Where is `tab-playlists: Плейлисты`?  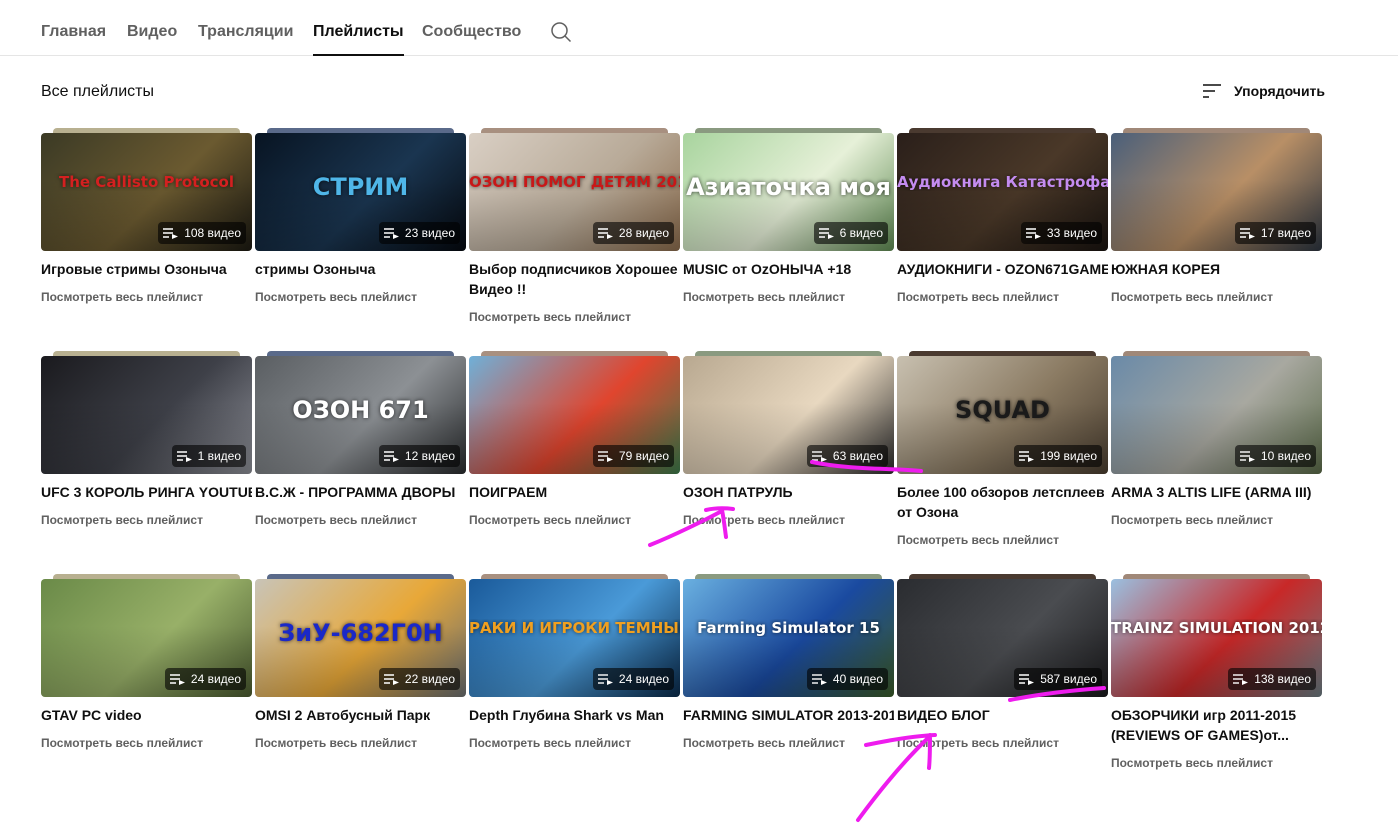 tab-playlists: Плейлисты is located at coordinates (358, 38).